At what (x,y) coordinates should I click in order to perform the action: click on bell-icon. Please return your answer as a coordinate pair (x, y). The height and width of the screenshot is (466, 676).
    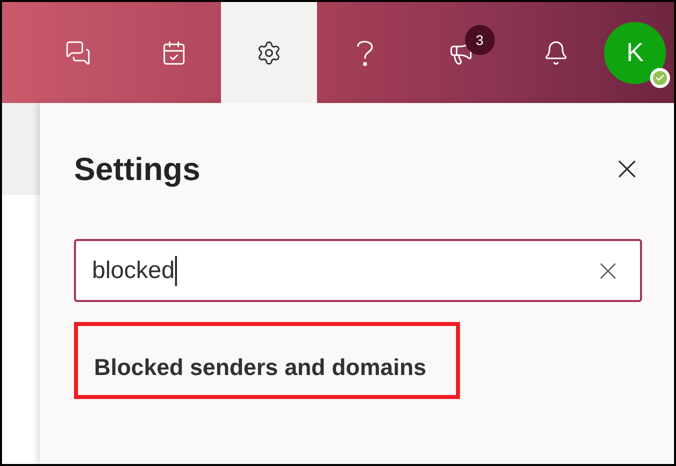
    Looking at the image, I should click on (556, 53).